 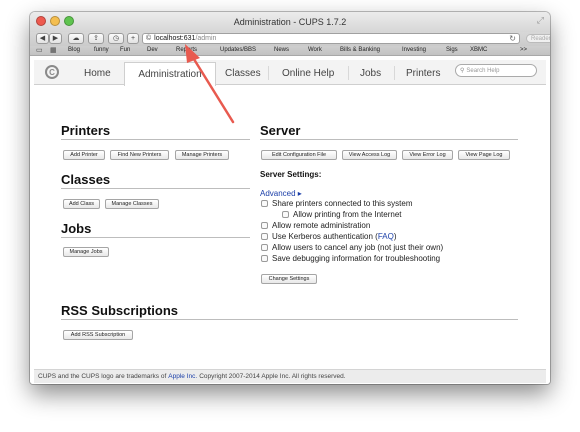 I want to click on cloud-icon: ☁, so click(x=76, y=38).